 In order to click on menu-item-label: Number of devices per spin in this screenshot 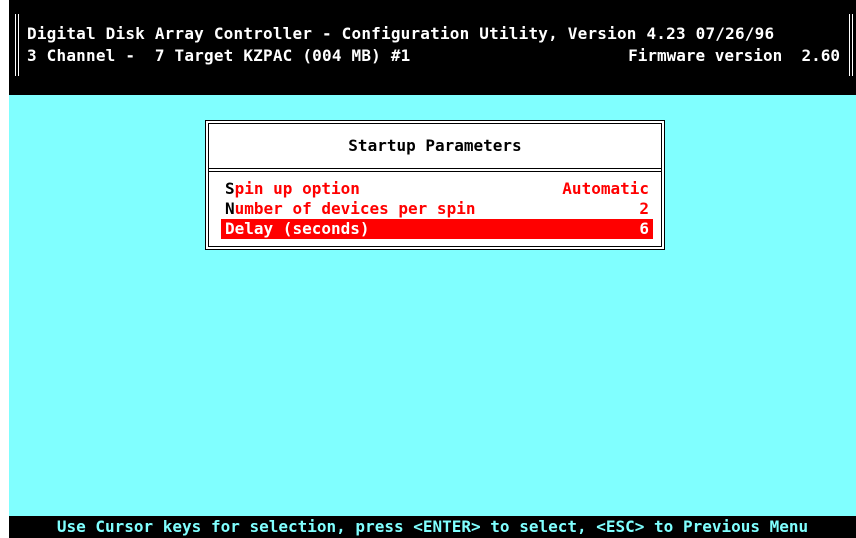, I will do `click(350, 209)`.